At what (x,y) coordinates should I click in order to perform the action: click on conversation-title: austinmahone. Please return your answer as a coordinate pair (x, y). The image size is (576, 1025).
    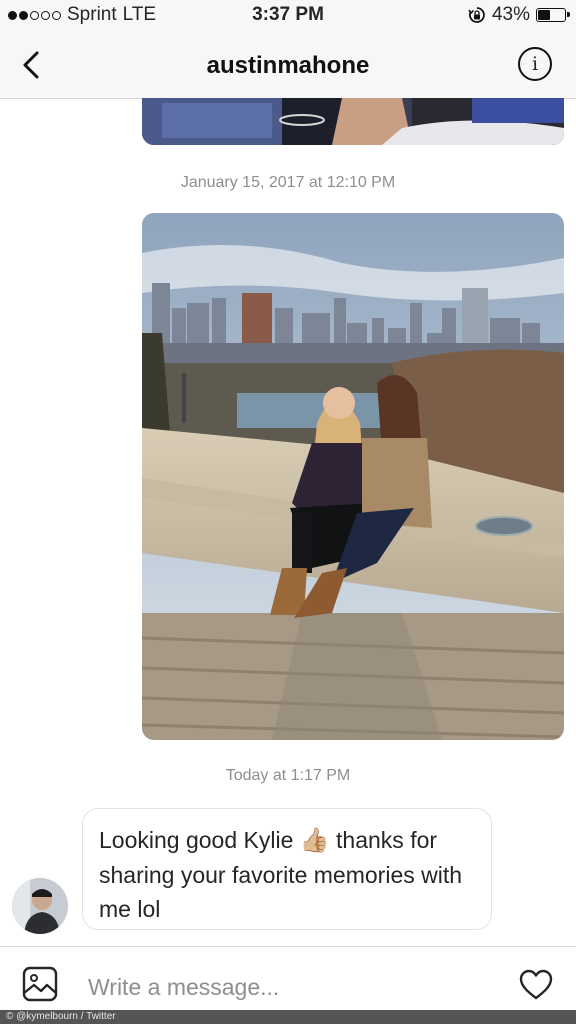
    Looking at the image, I should click on (288, 66).